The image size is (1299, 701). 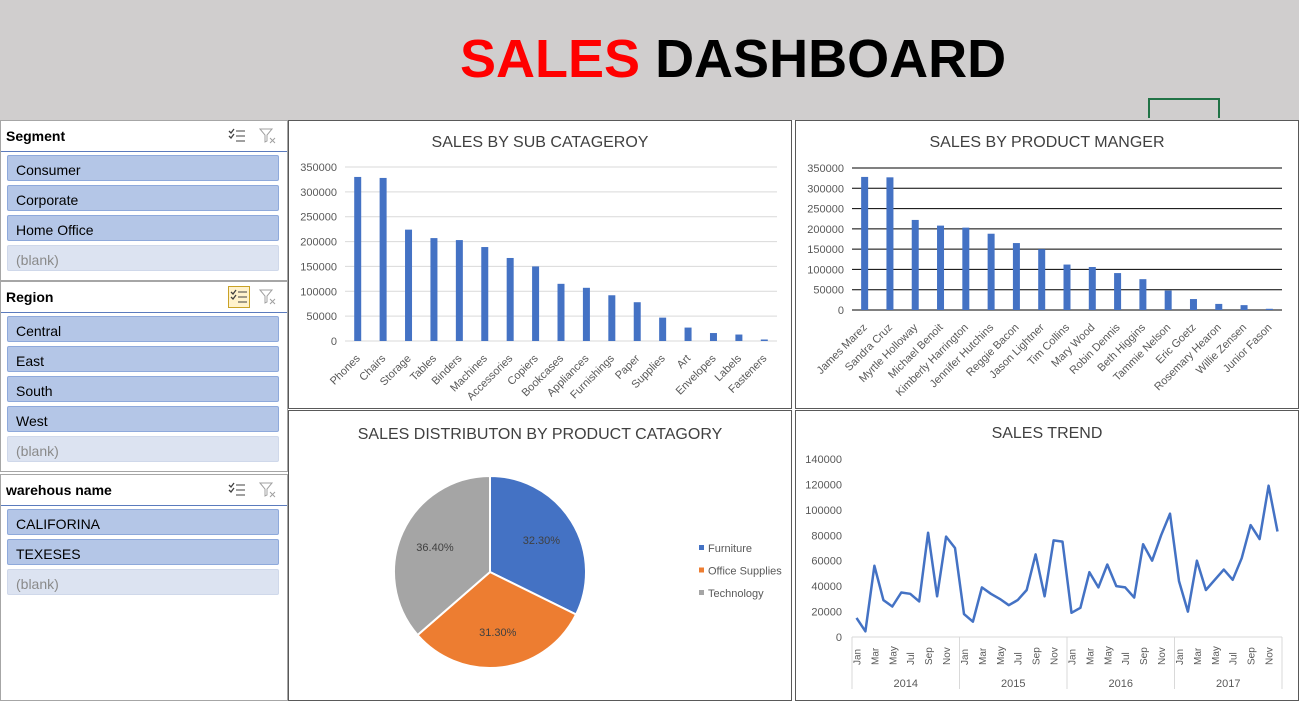 I want to click on y-tick-label: 200000, so click(x=318, y=243).